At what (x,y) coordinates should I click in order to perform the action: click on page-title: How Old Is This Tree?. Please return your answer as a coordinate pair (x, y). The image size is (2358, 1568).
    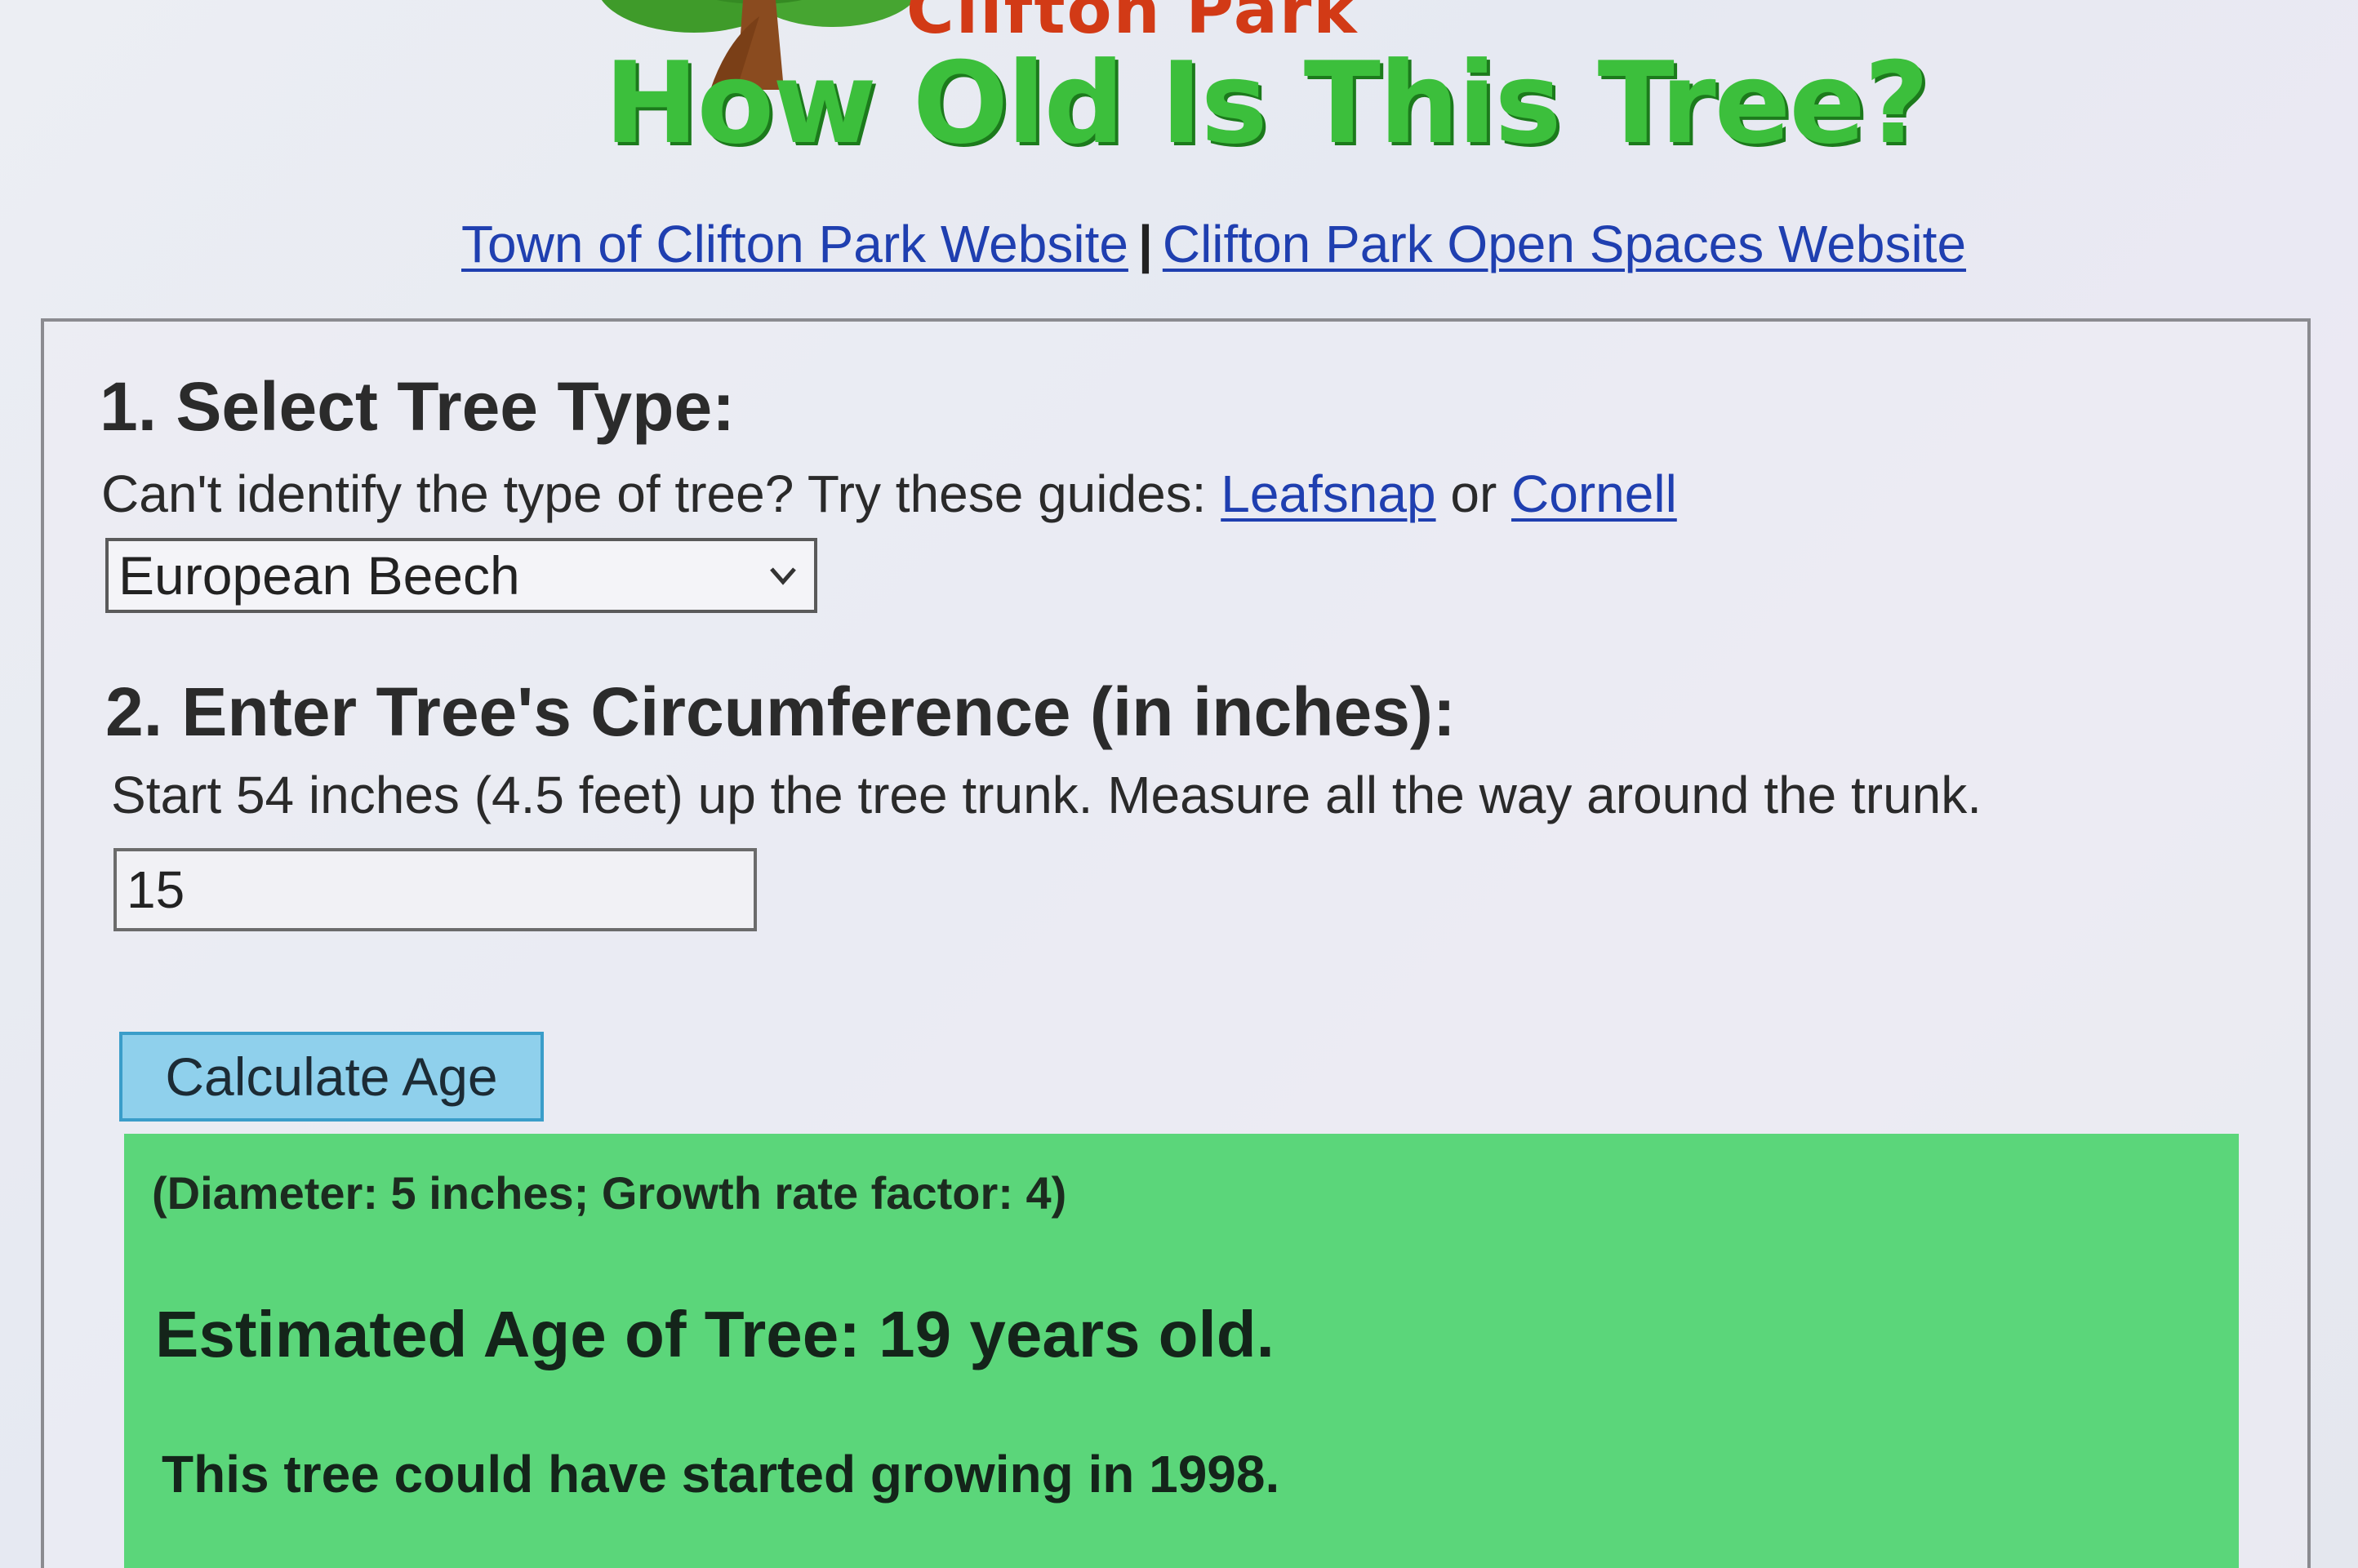
    Looking at the image, I should click on (1267, 104).